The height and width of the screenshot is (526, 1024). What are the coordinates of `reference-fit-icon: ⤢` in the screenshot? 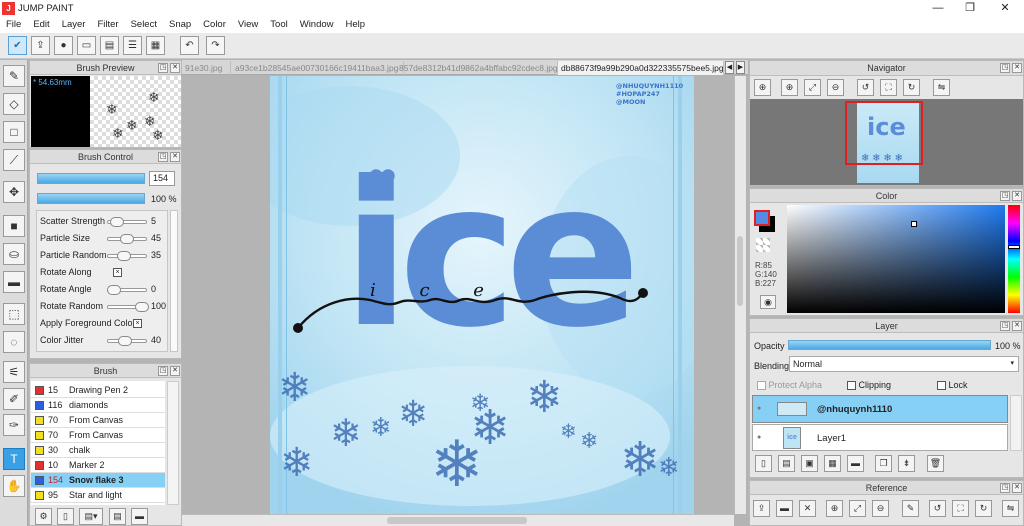 It's located at (857, 508).